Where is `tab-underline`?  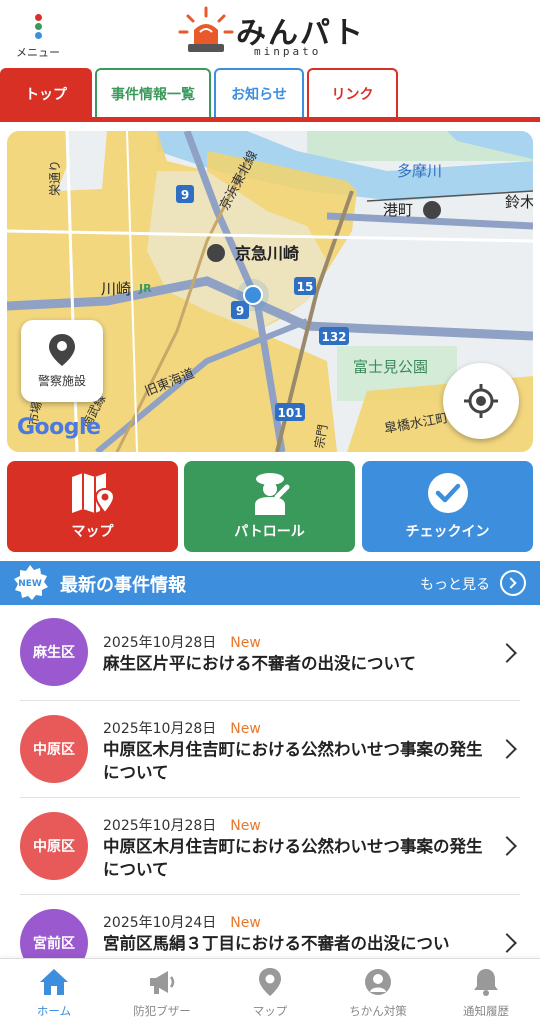
tab-underline is located at coordinates (270, 119).